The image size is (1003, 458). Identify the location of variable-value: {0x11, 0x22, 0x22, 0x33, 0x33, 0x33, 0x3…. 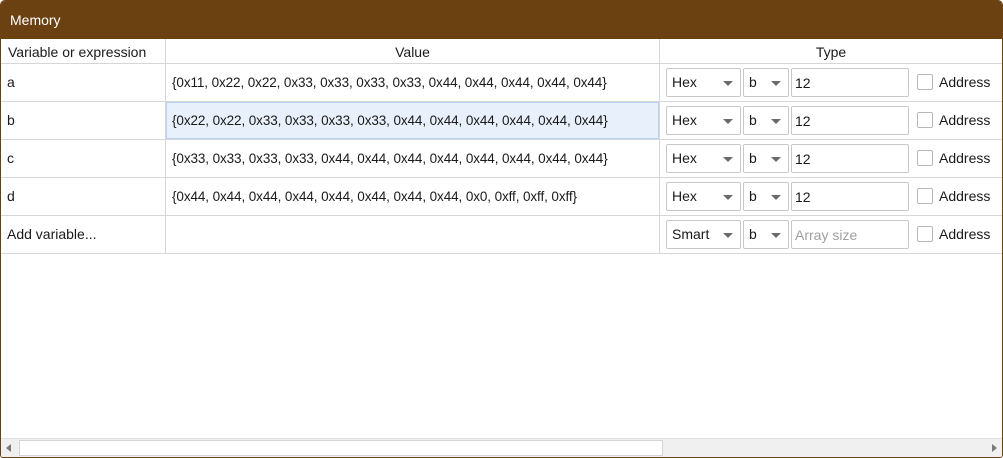
(413, 82).